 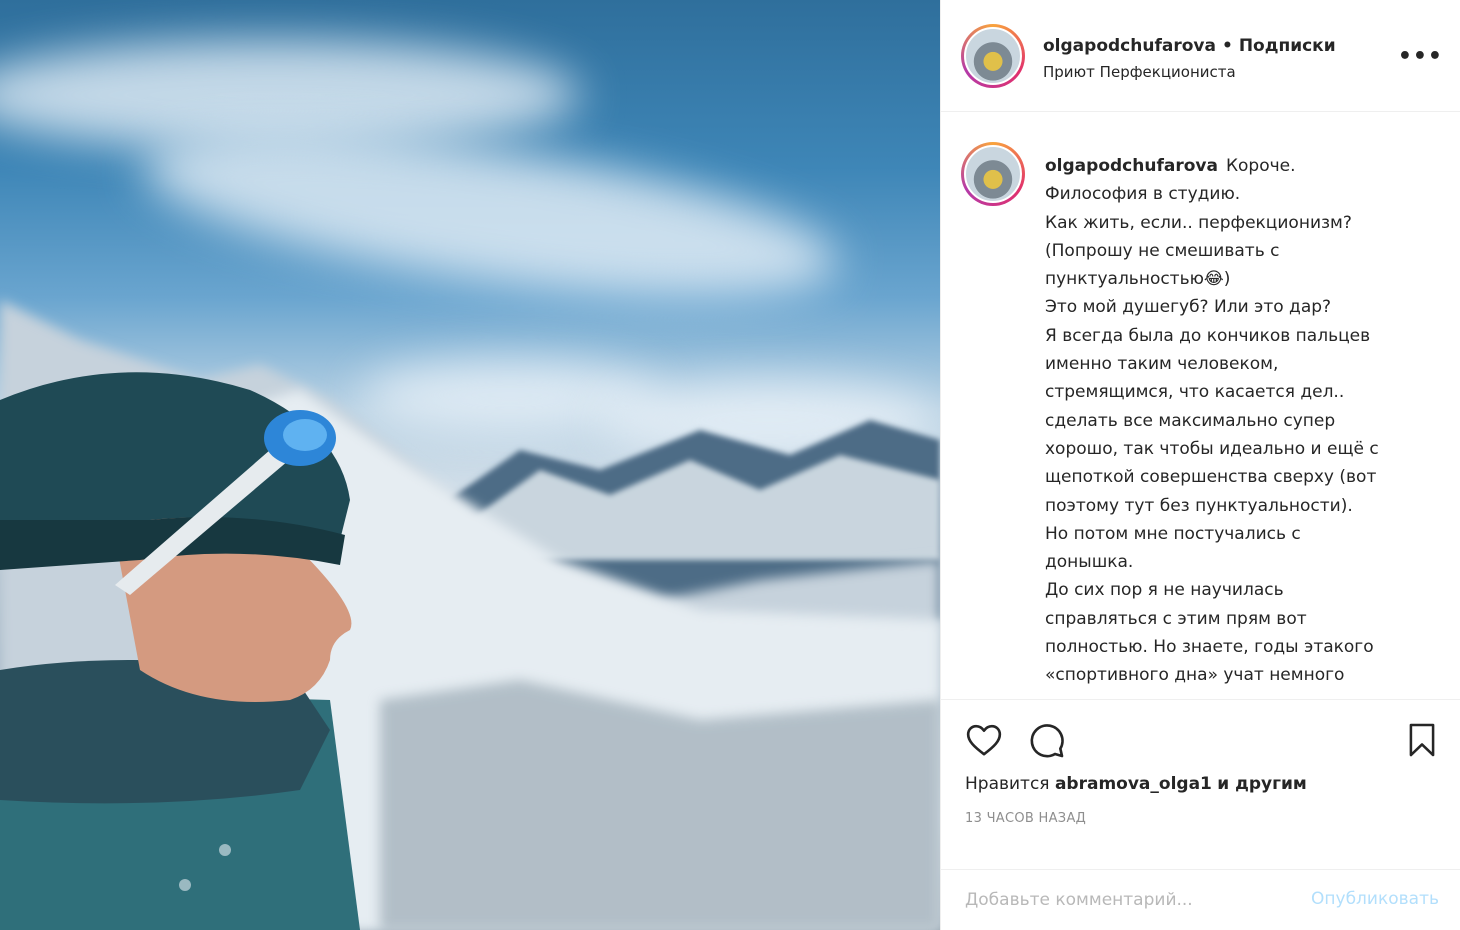 What do you see at coordinates (1089, 562) in the screenshot?
I see `caption-line: донышка.` at bounding box center [1089, 562].